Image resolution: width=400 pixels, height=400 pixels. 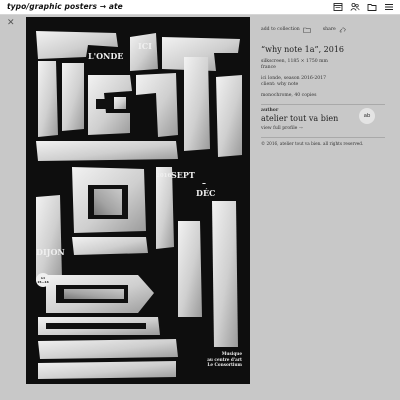 What do you see at coordinates (280, 30) in the screenshot?
I see `add-to-collection-button: add to collection` at bounding box center [280, 30].